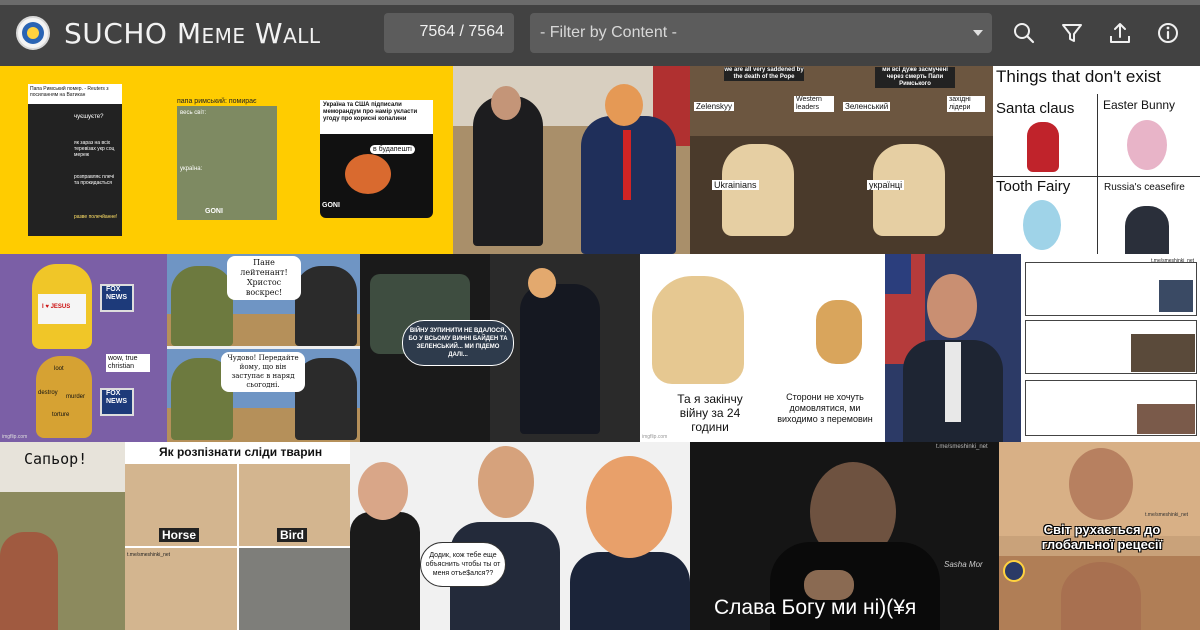  I want to click on meme-counter: 7564 / 7564, so click(449, 33).